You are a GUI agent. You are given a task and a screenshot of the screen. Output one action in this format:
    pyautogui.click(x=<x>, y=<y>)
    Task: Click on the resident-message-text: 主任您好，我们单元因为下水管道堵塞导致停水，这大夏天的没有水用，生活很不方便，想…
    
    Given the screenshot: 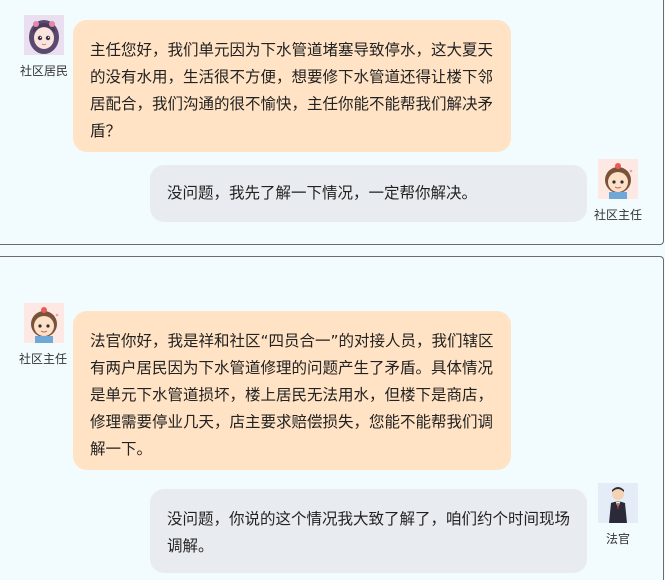 What is the action you would take?
    pyautogui.click(x=292, y=90)
    